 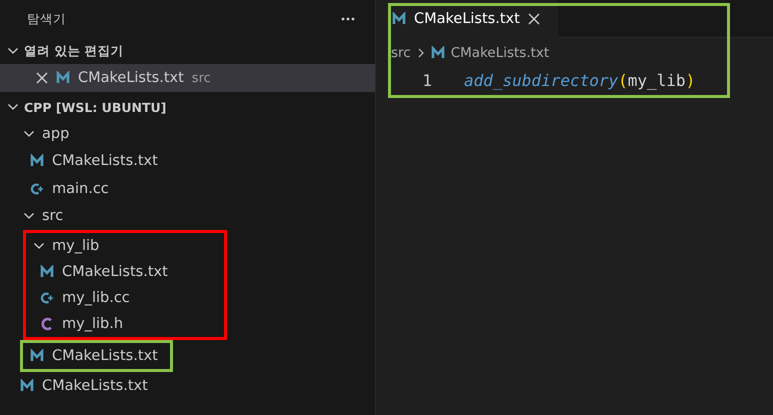 What do you see at coordinates (401, 53) in the screenshot?
I see `breadcrumb-item: src` at bounding box center [401, 53].